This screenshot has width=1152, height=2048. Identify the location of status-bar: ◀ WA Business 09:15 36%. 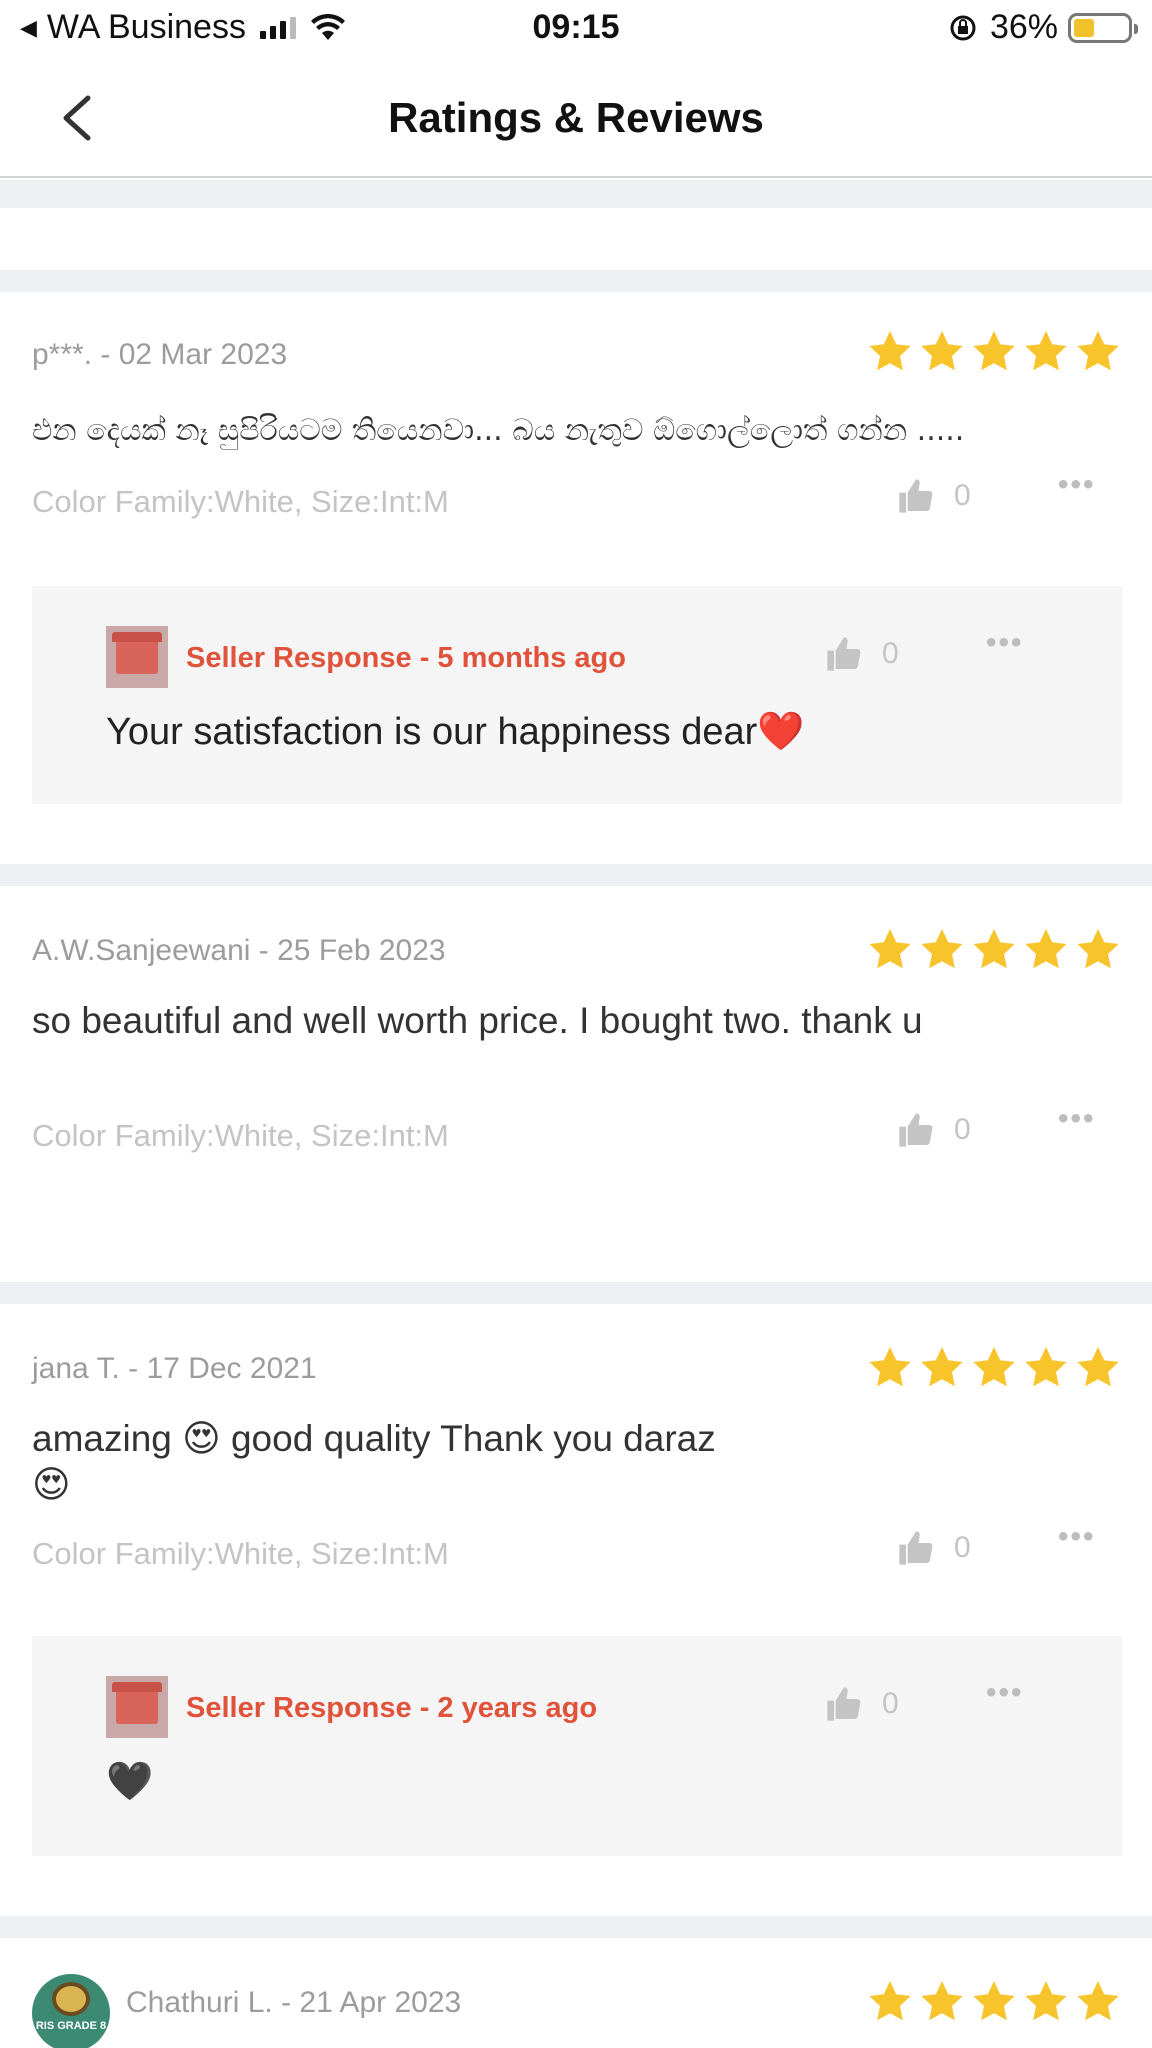
(576, 30).